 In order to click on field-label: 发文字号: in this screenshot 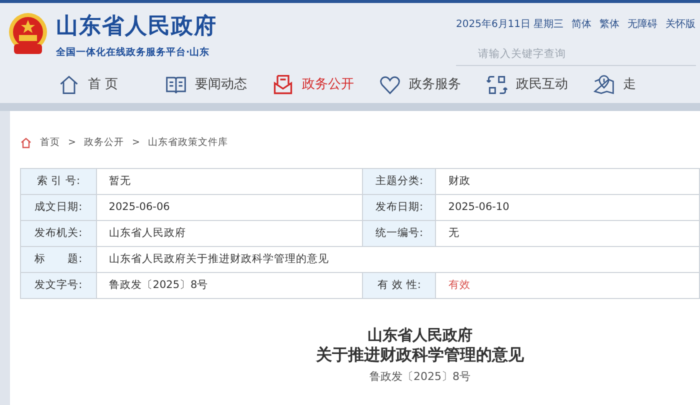, I will do `click(58, 285)`.